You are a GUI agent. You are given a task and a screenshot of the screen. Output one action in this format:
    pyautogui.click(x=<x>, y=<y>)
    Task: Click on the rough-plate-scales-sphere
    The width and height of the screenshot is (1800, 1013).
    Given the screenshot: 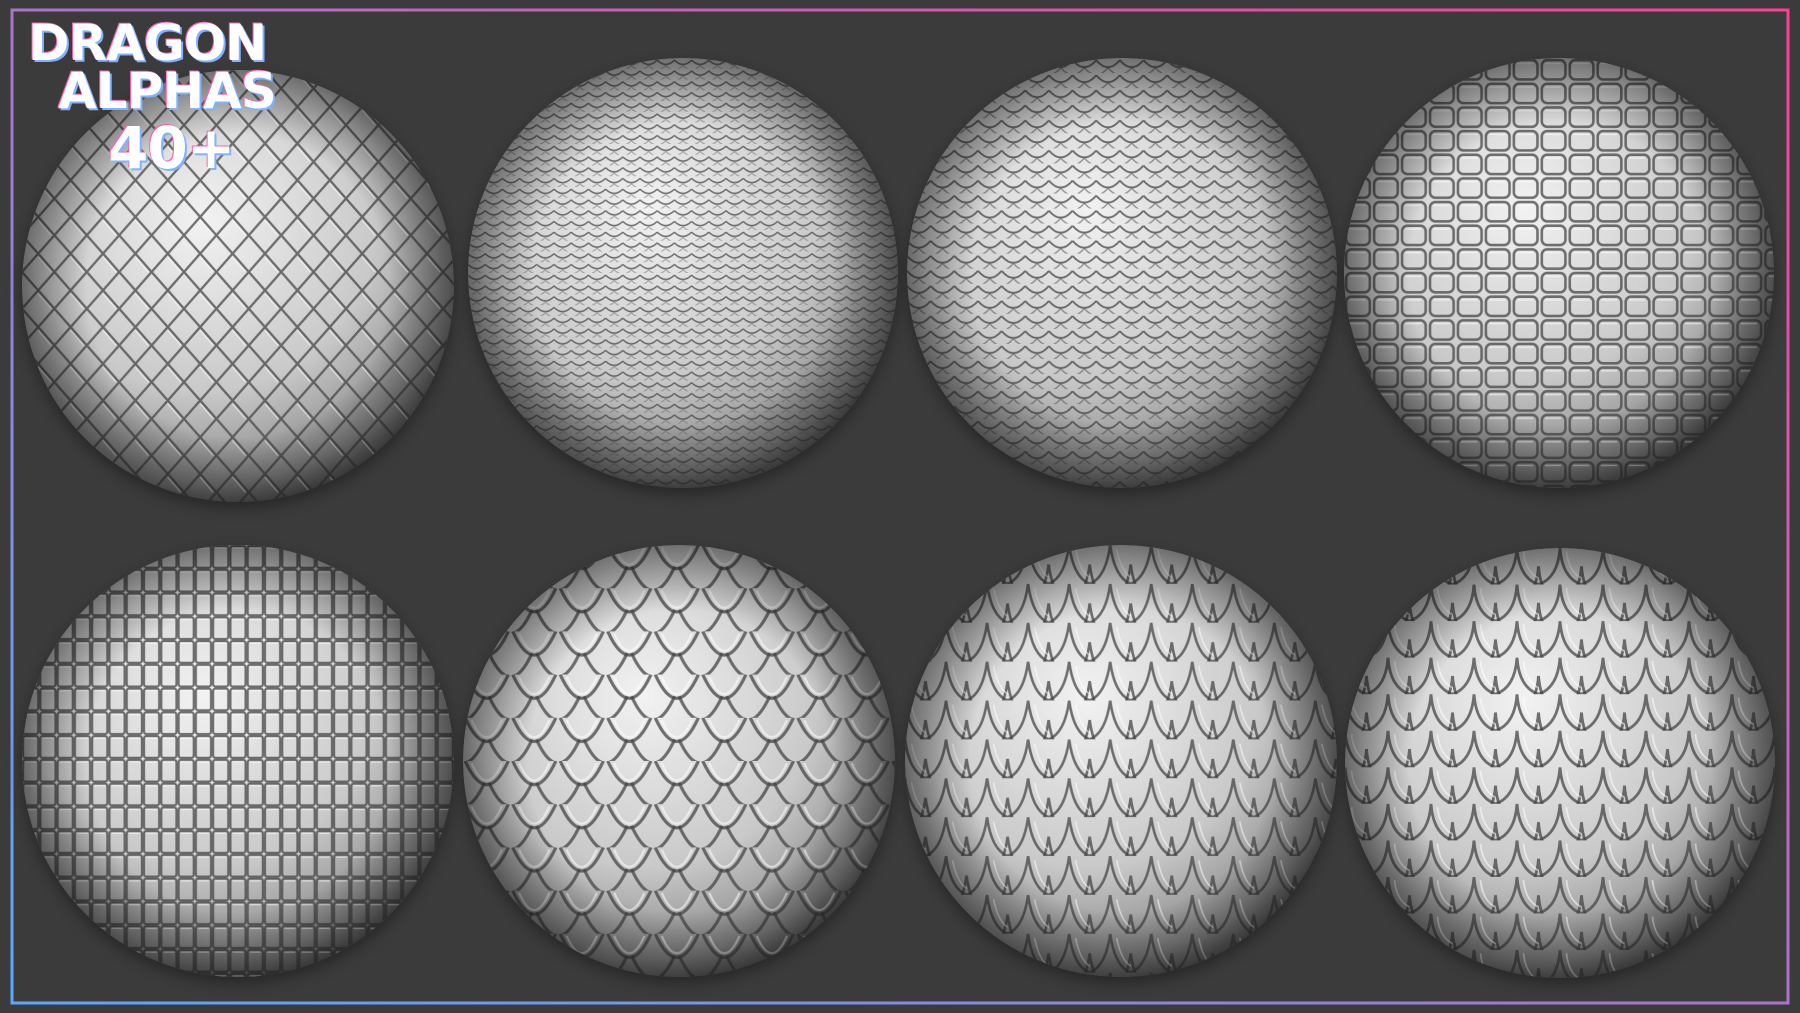 What is the action you would take?
    pyautogui.click(x=1559, y=273)
    